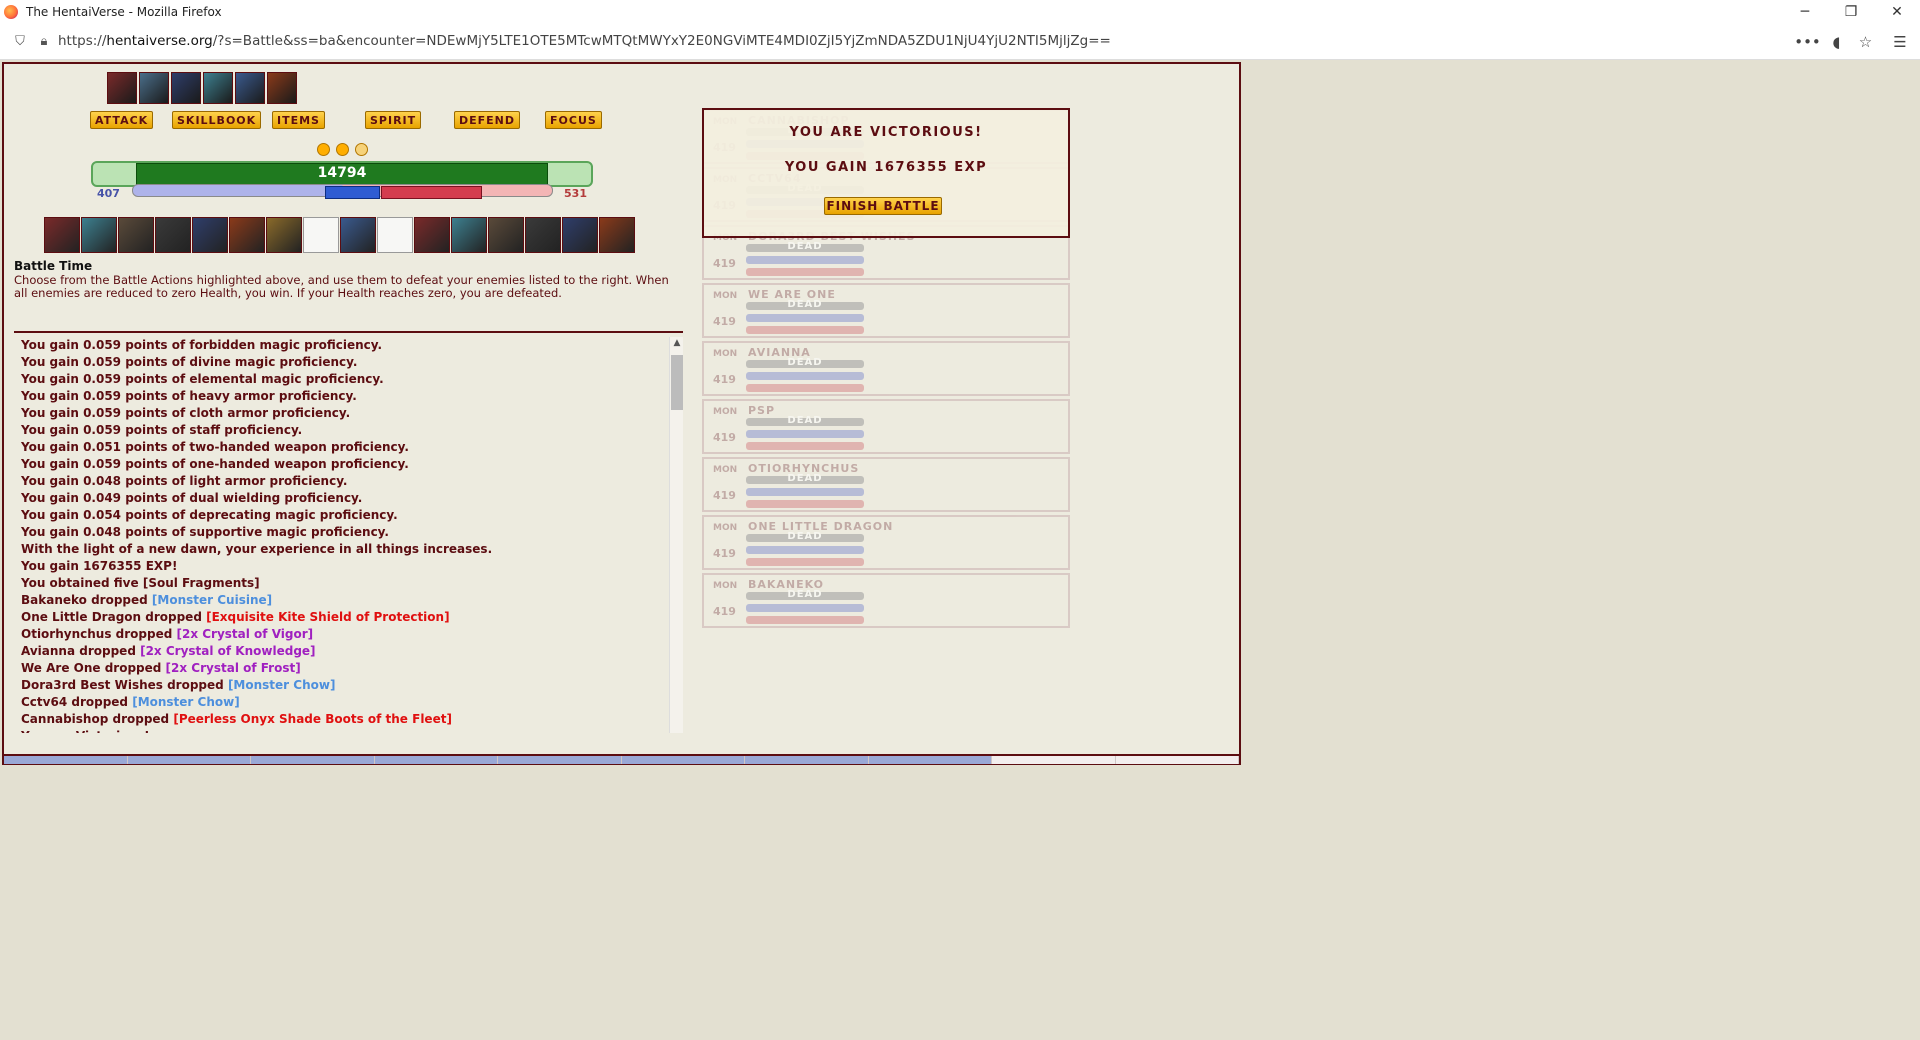  Describe the element at coordinates (124, 685) in the screenshot. I see `log-text: Dora3rd Best Wishes dropped` at that location.